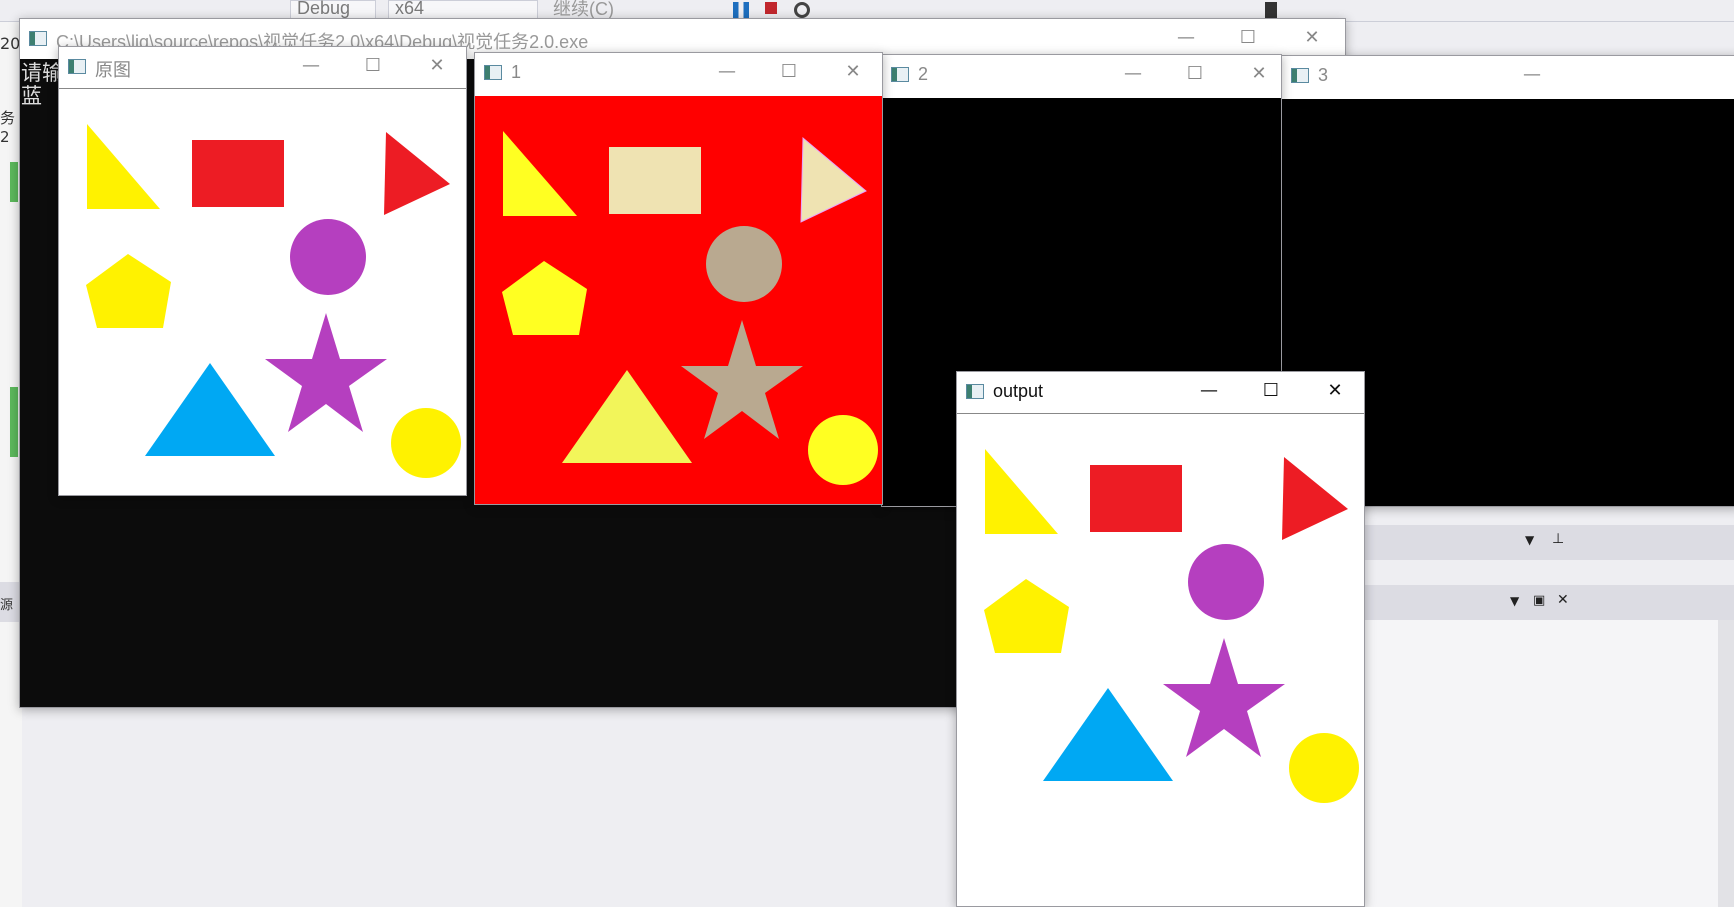 The width and height of the screenshot is (1734, 907). I want to click on platform-label: x64, so click(410, 9).